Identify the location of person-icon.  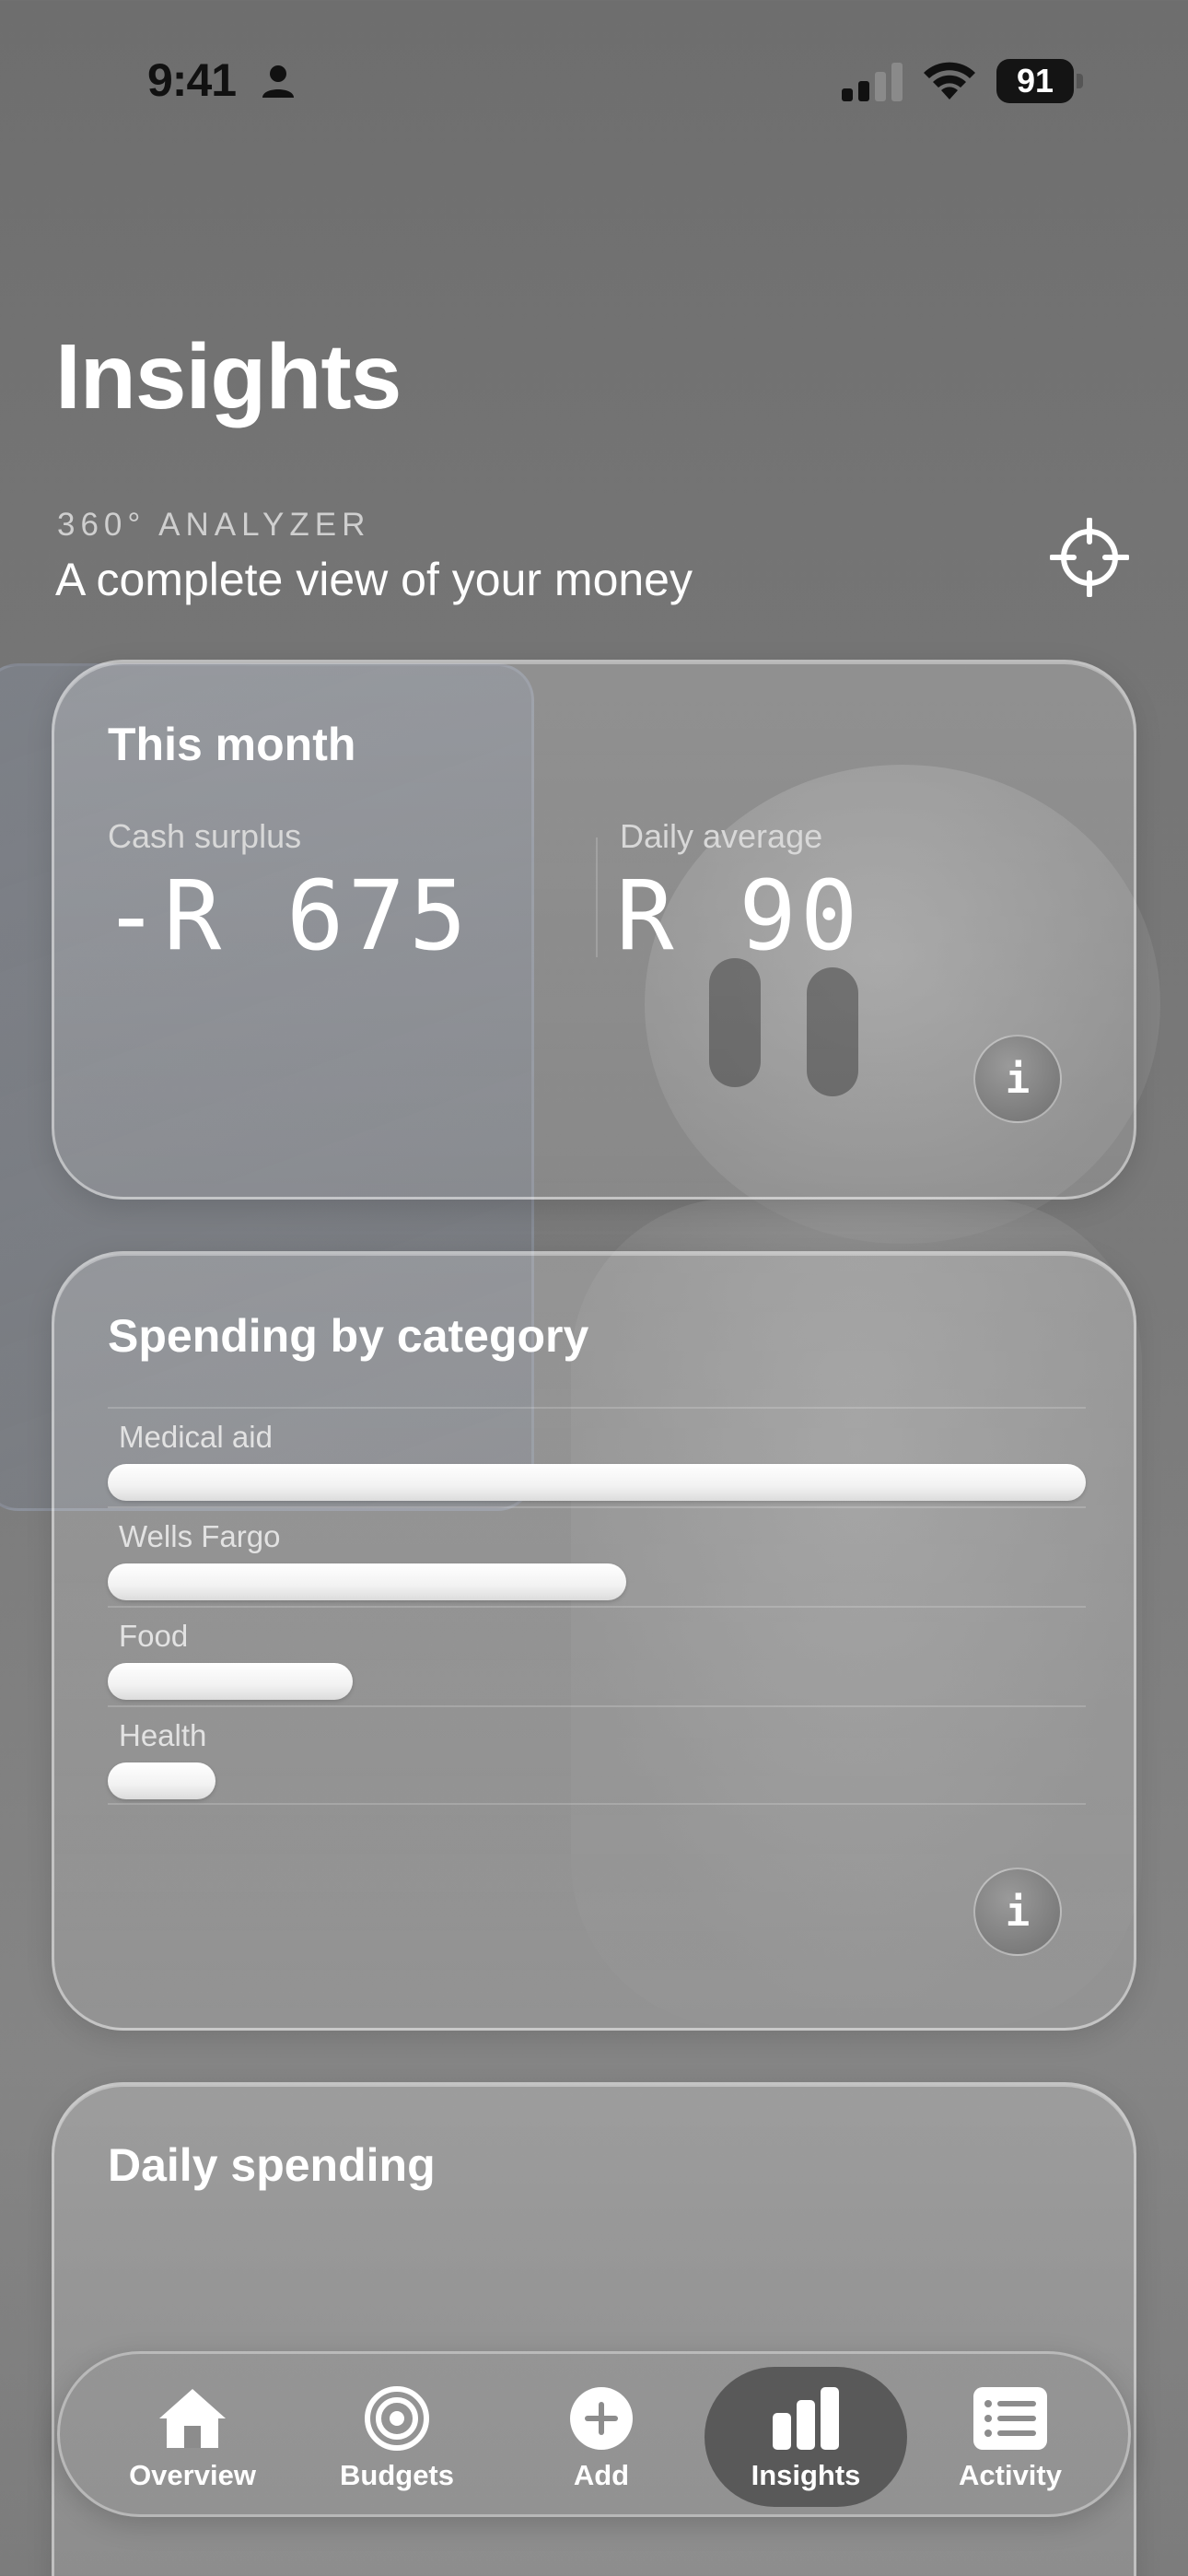
(278, 81).